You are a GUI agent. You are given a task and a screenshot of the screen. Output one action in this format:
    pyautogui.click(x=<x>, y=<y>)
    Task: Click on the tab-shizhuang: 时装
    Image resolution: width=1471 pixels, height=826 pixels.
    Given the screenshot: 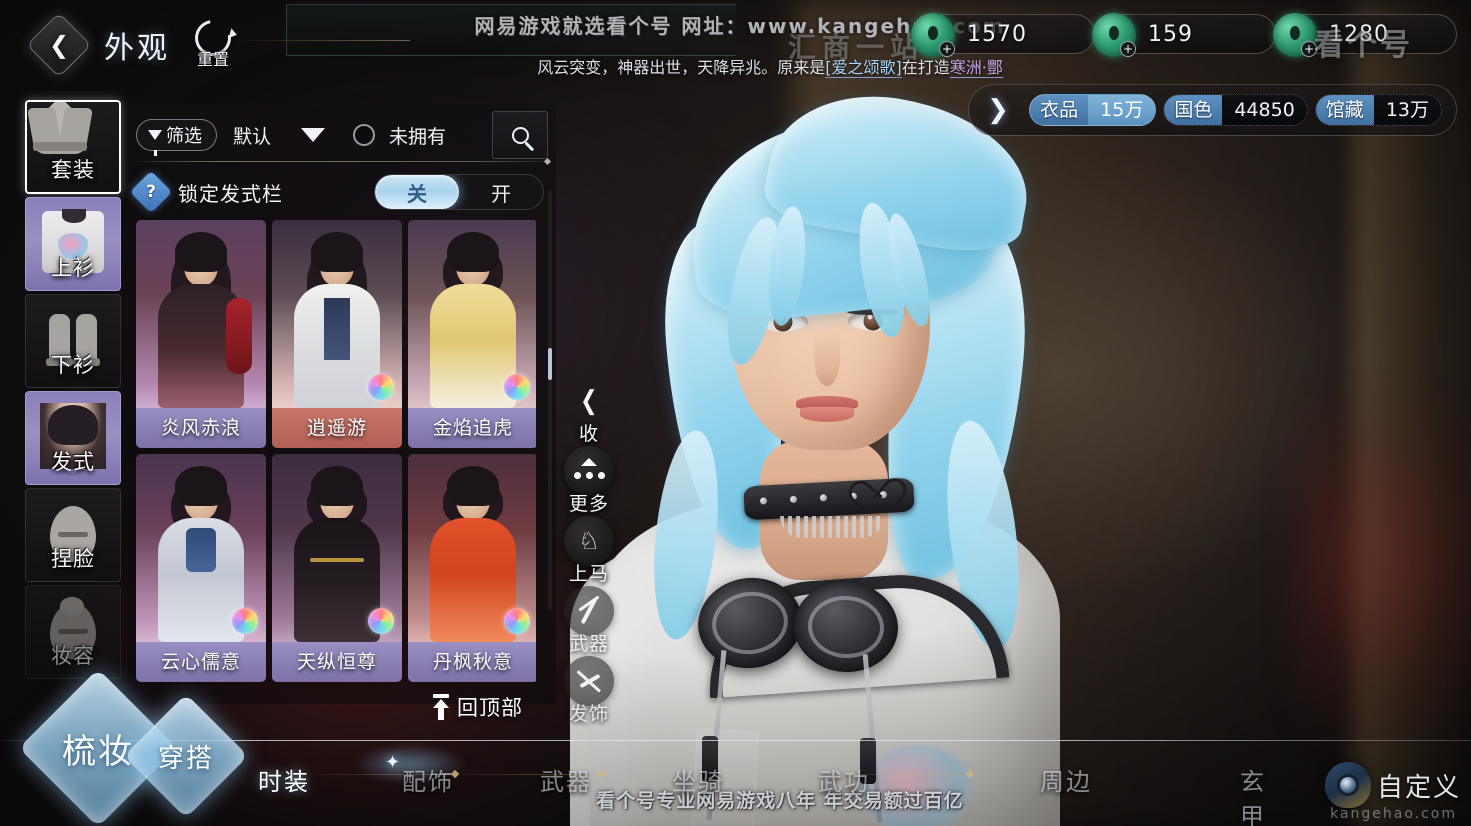 What is the action you would take?
    pyautogui.click(x=284, y=779)
    